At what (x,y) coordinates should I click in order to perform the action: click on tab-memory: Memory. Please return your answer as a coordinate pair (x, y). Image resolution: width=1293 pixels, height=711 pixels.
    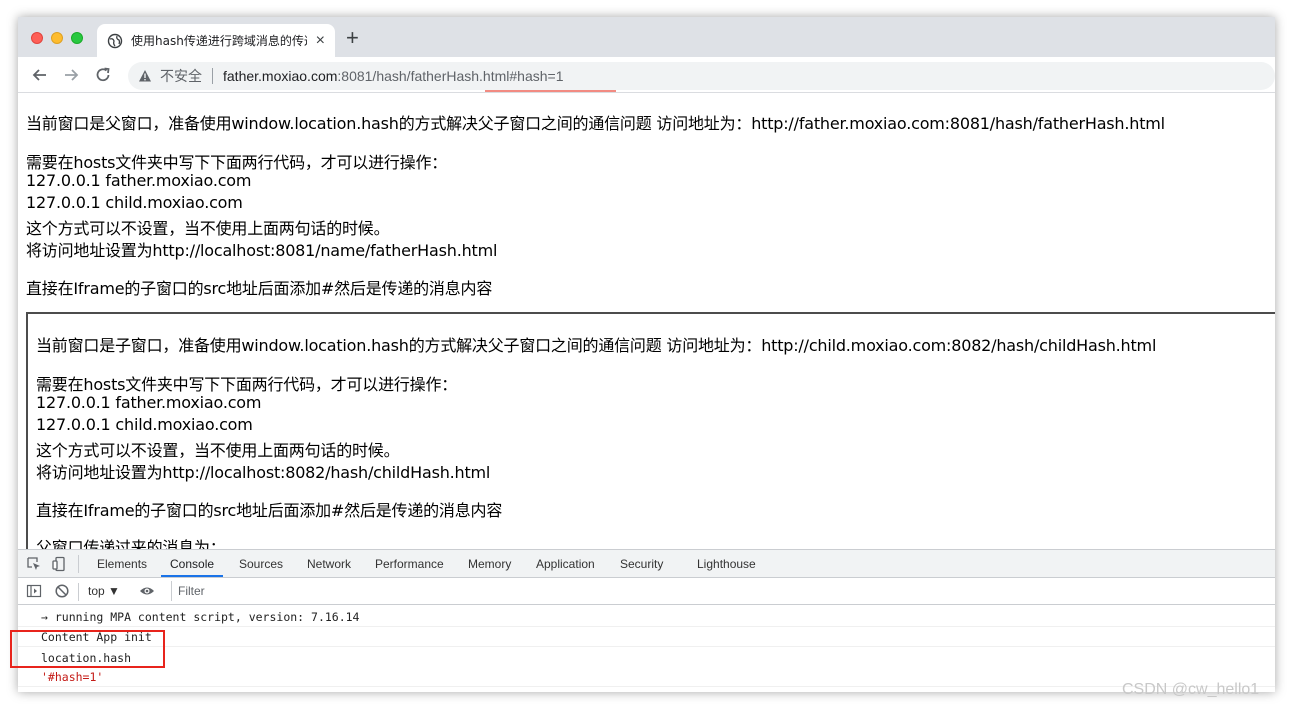
    Looking at the image, I should click on (489, 564).